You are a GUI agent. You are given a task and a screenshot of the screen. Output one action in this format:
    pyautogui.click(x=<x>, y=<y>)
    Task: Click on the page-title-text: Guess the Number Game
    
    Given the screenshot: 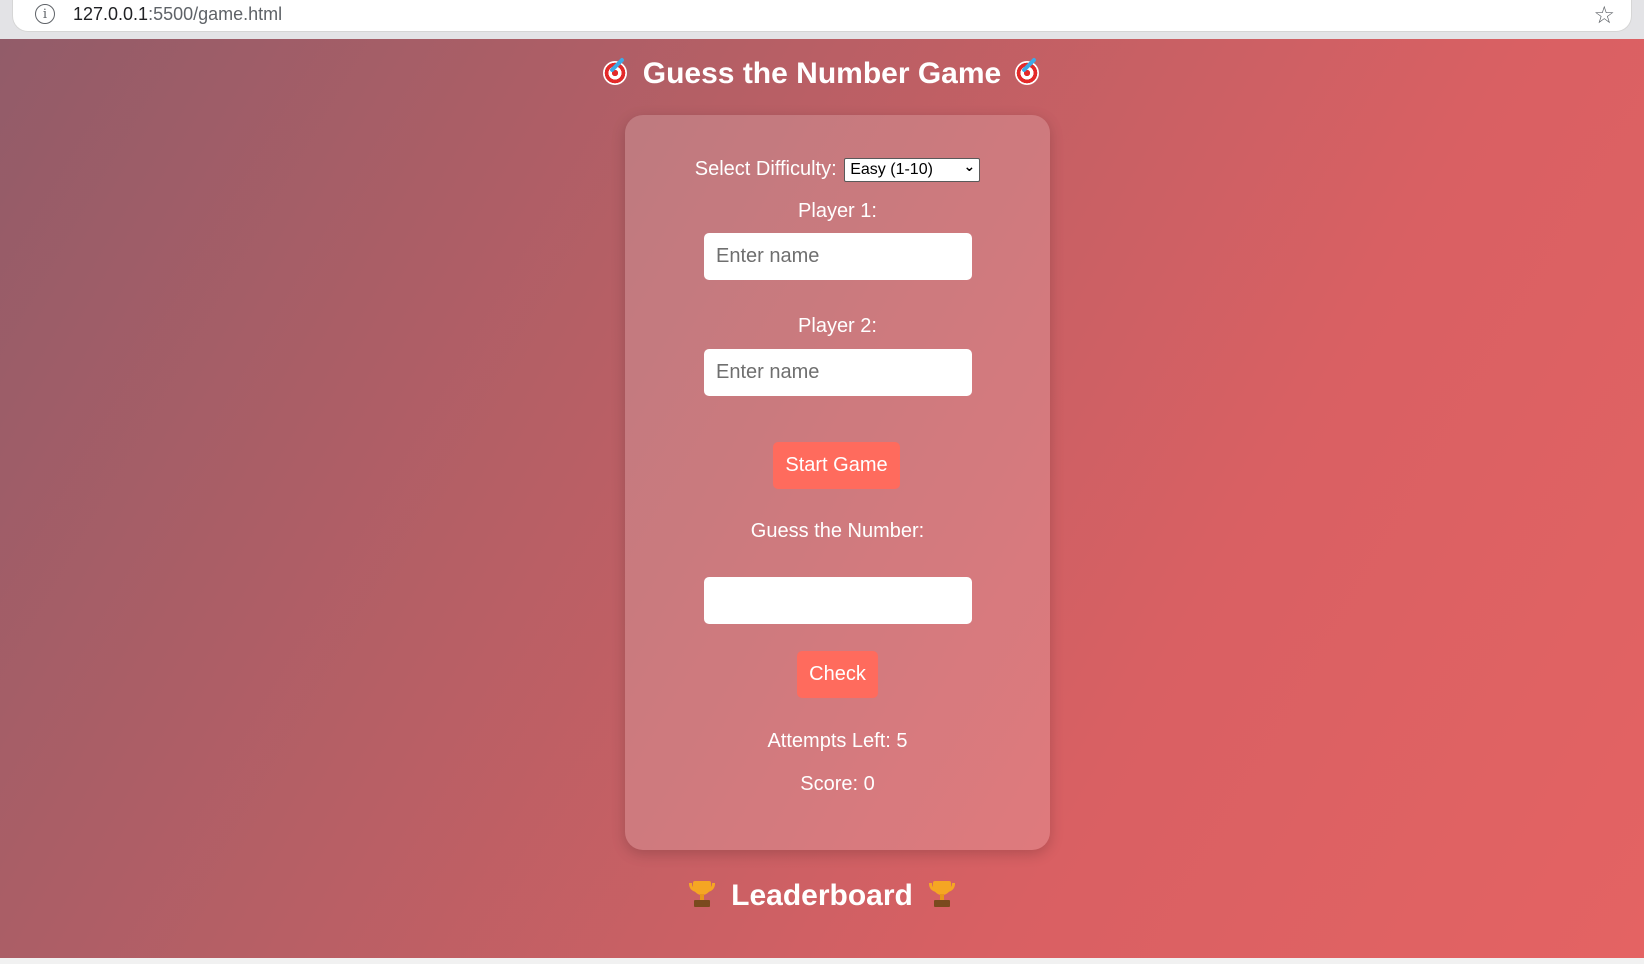 What is the action you would take?
    pyautogui.click(x=822, y=73)
    